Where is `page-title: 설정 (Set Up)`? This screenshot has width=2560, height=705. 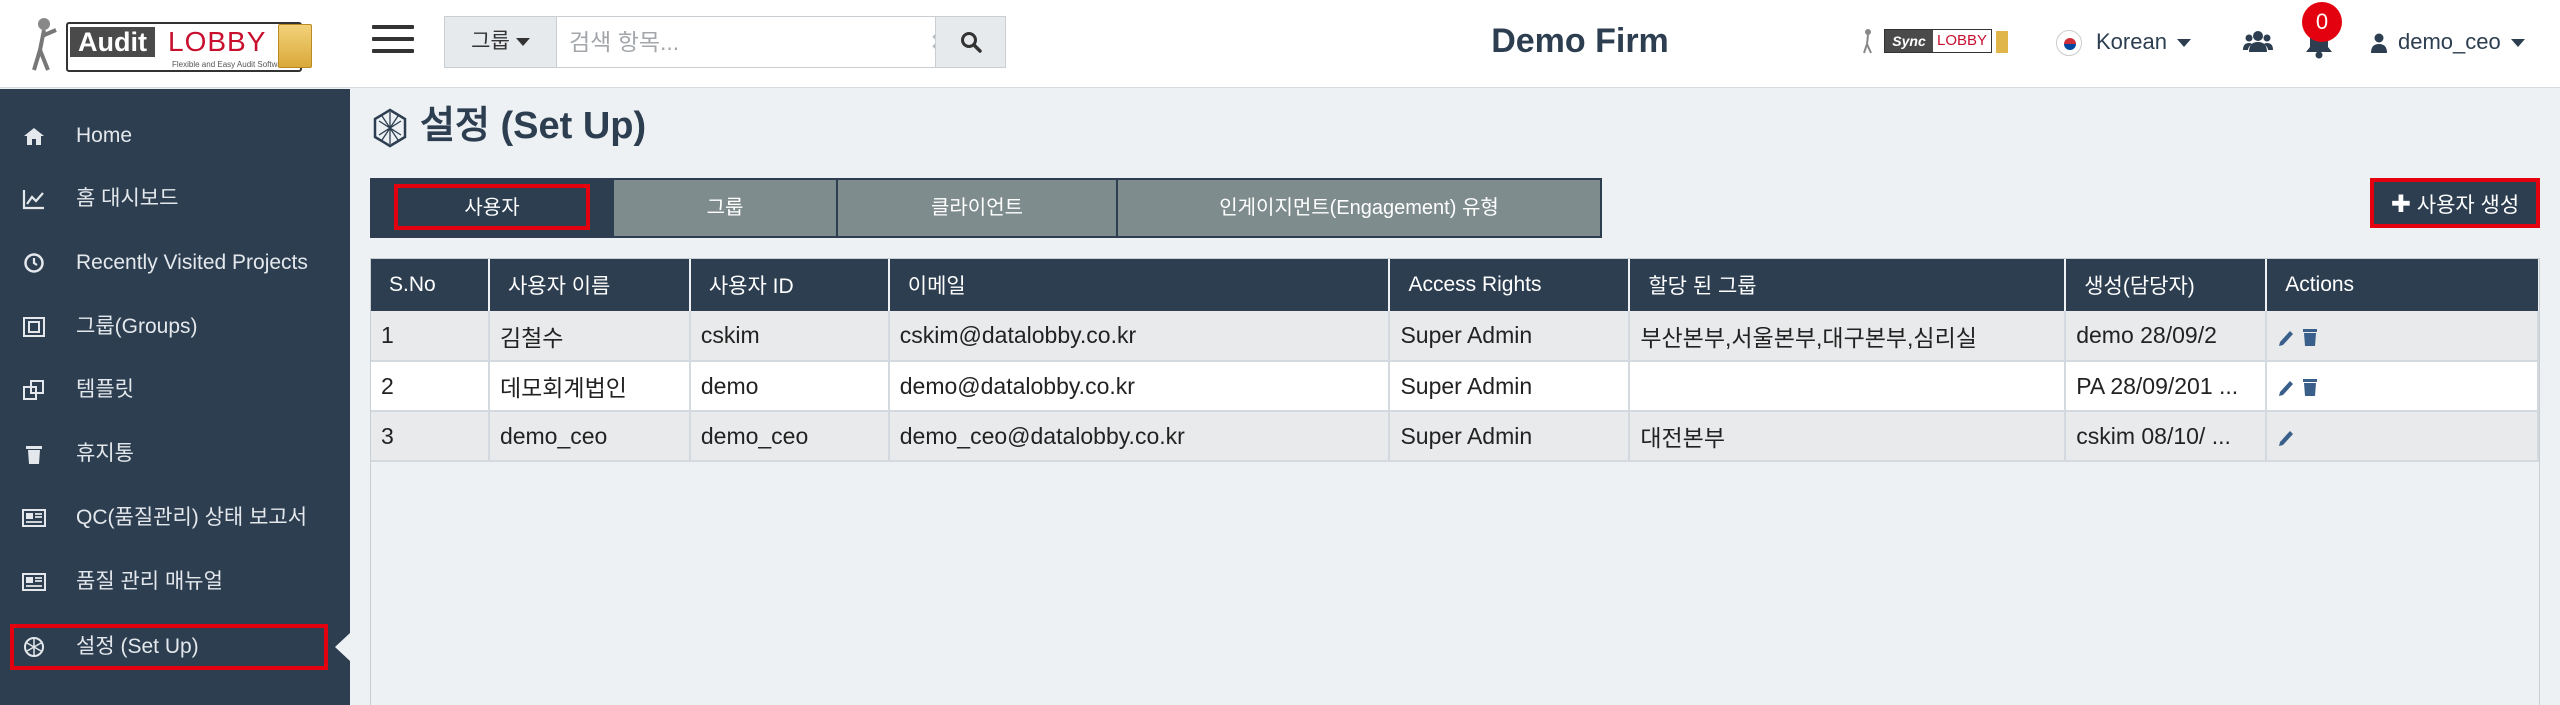
page-title: 설정 (Set Up) is located at coordinates (508, 126).